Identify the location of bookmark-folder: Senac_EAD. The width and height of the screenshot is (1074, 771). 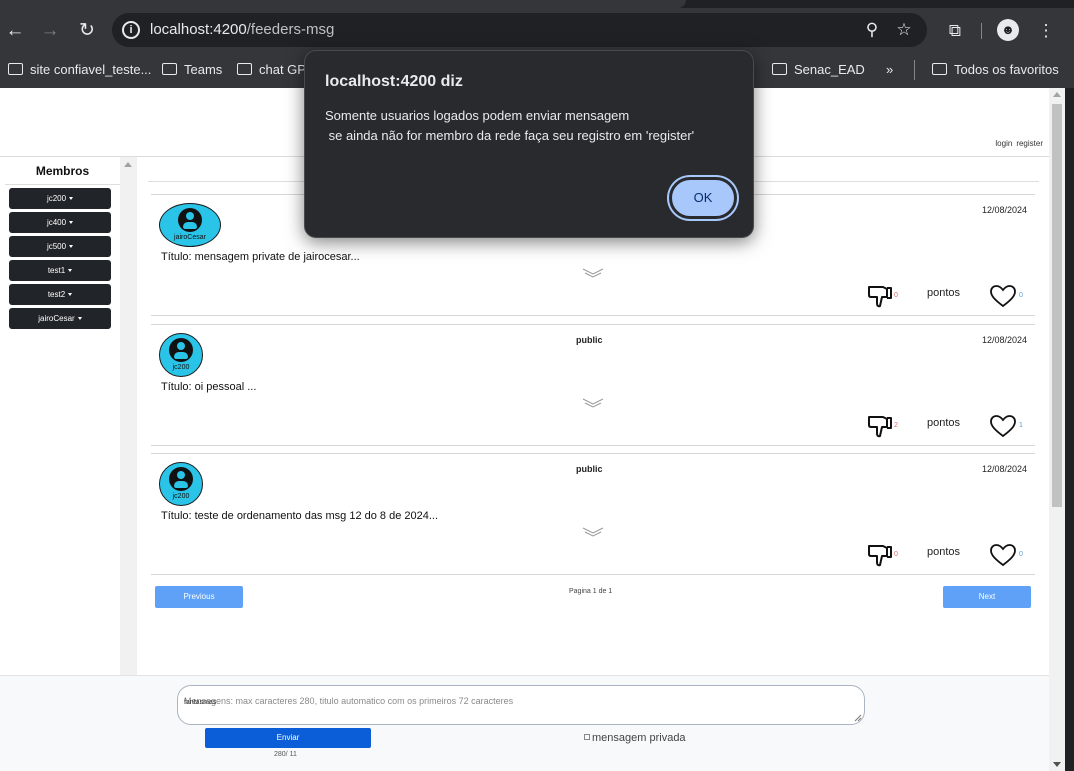
(818, 70).